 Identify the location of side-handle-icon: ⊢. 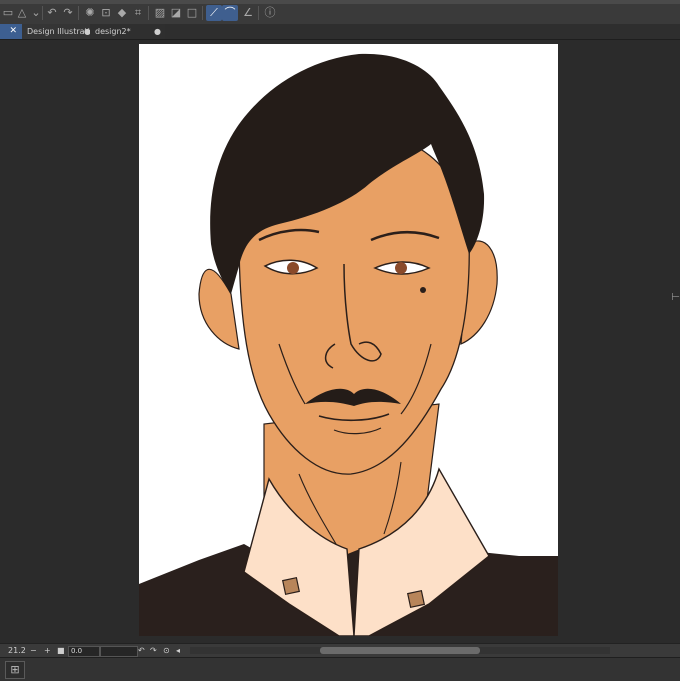
(675, 297).